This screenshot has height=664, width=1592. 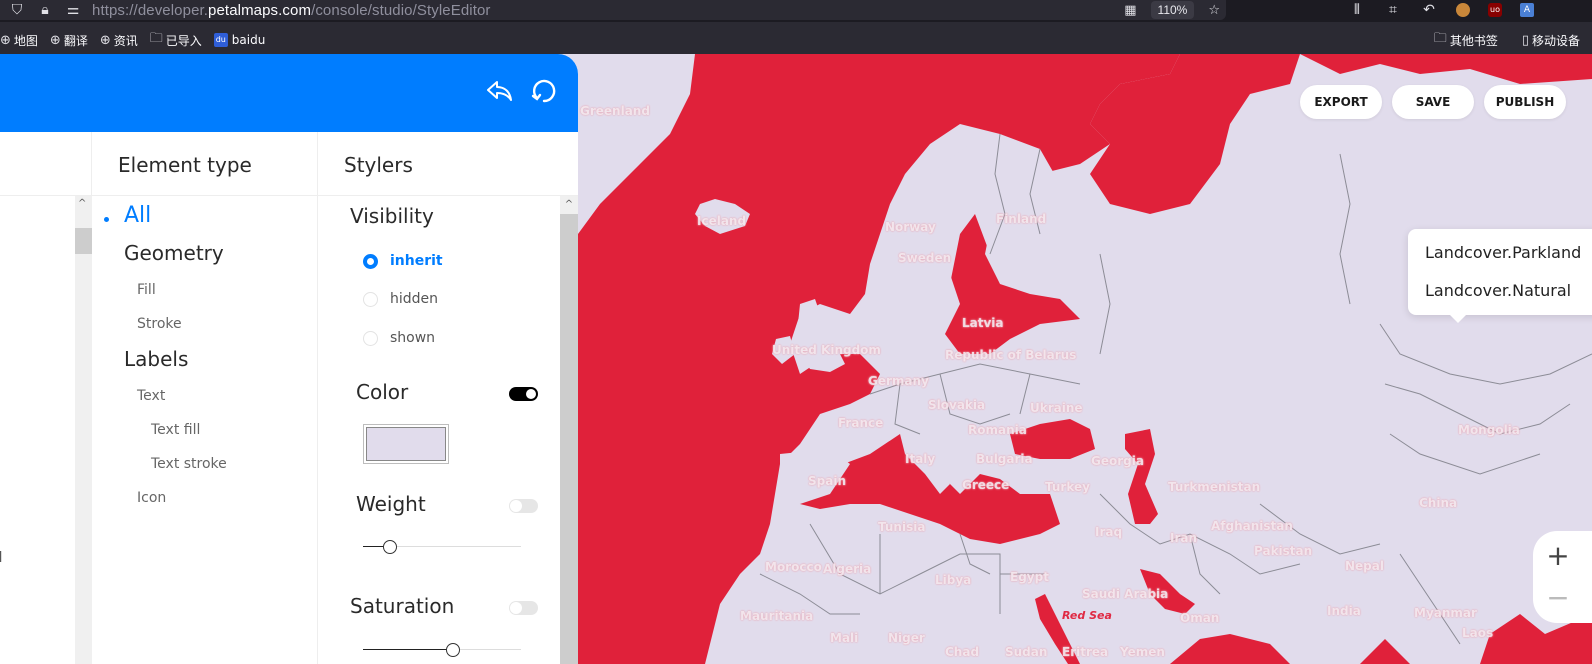 I want to click on zoom-out-button: −, so click(x=1558, y=598).